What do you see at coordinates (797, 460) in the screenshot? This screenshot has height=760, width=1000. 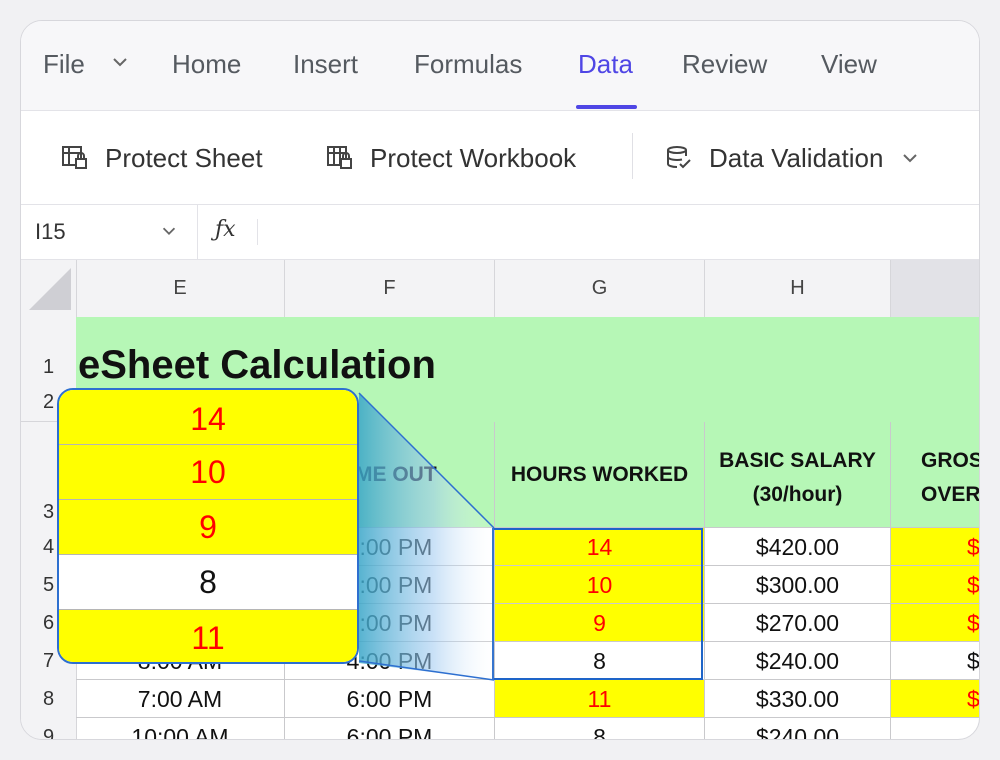 I see `basic-salary-header-line1: BASIC SALARY` at bounding box center [797, 460].